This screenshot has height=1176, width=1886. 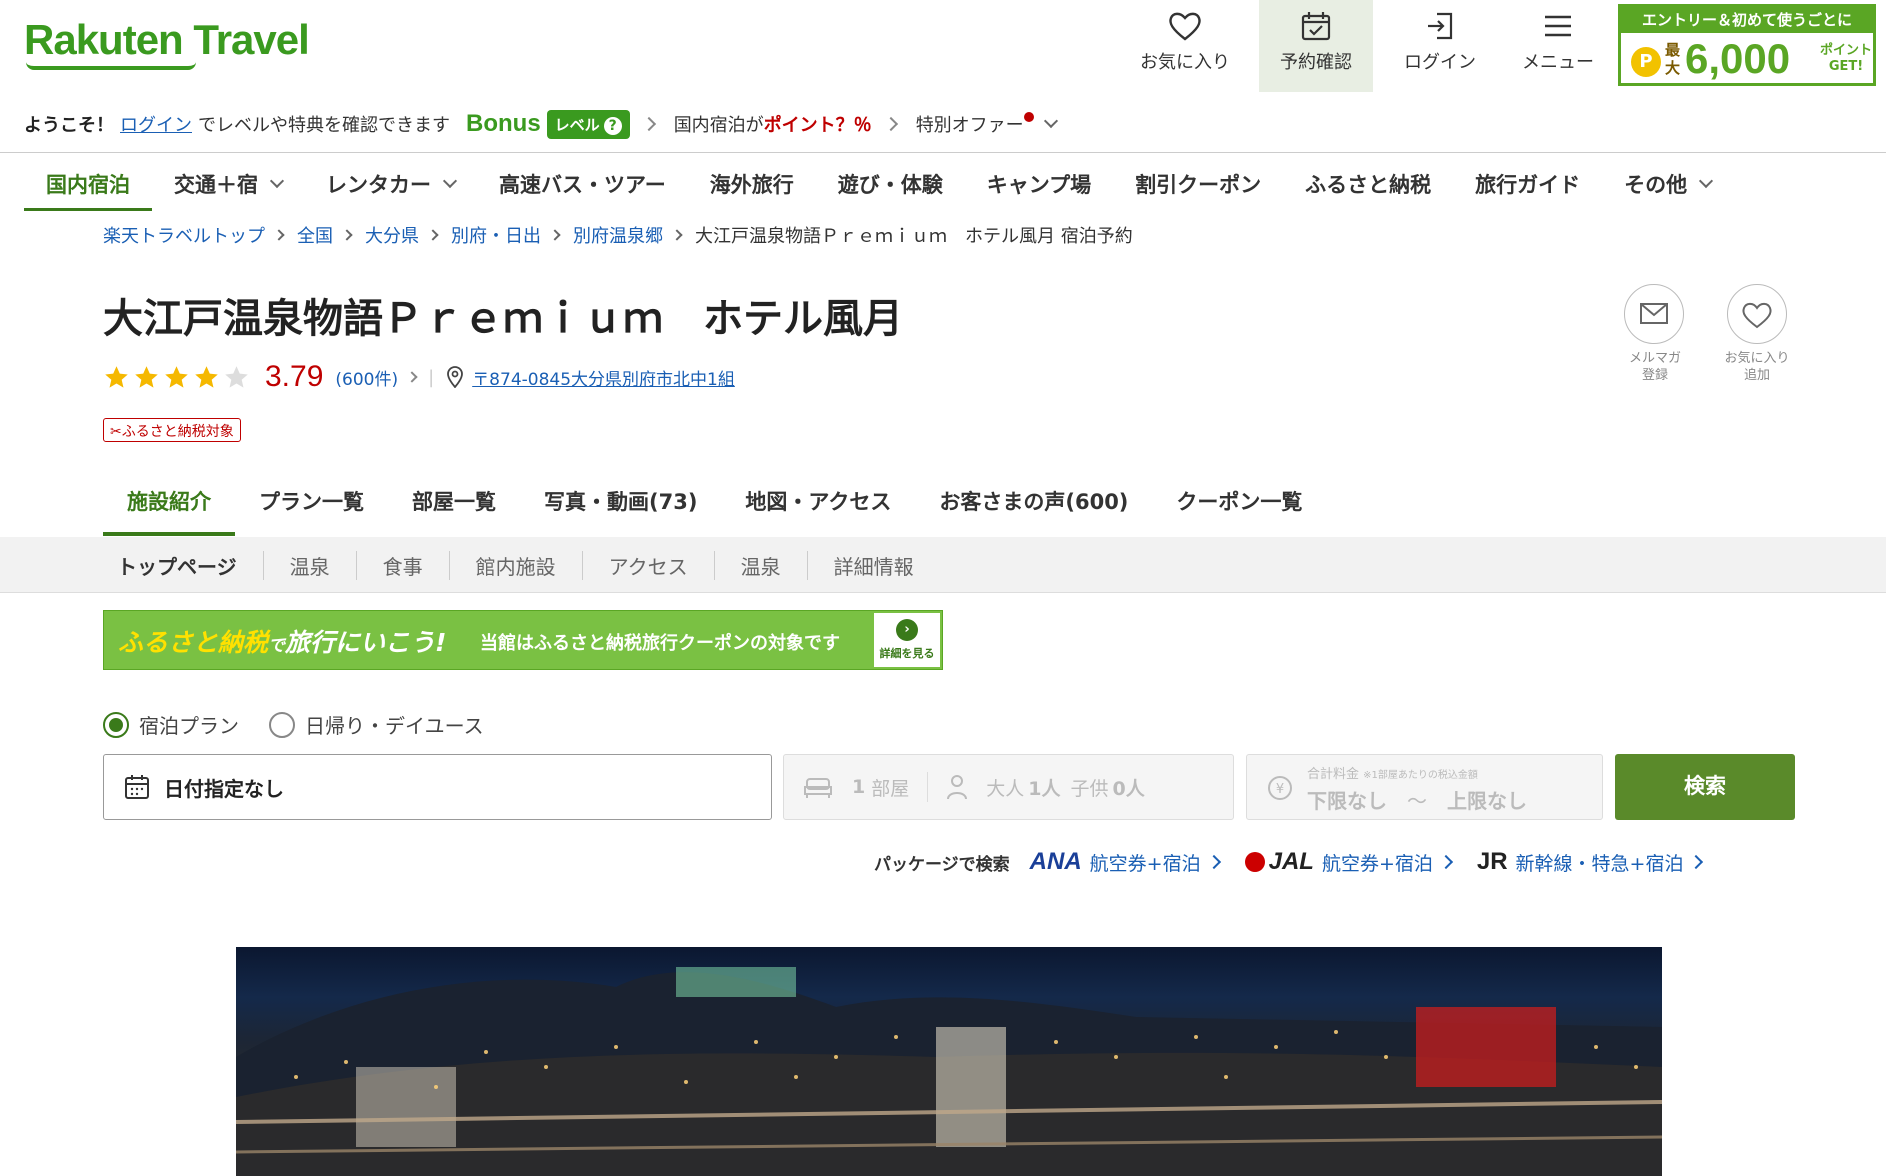 What do you see at coordinates (914, 236) in the screenshot?
I see `breadcrumb-current: 大江戸温泉物語Ｐｒｅｍｉｕｍ ホテル風月 宿泊予約` at bounding box center [914, 236].